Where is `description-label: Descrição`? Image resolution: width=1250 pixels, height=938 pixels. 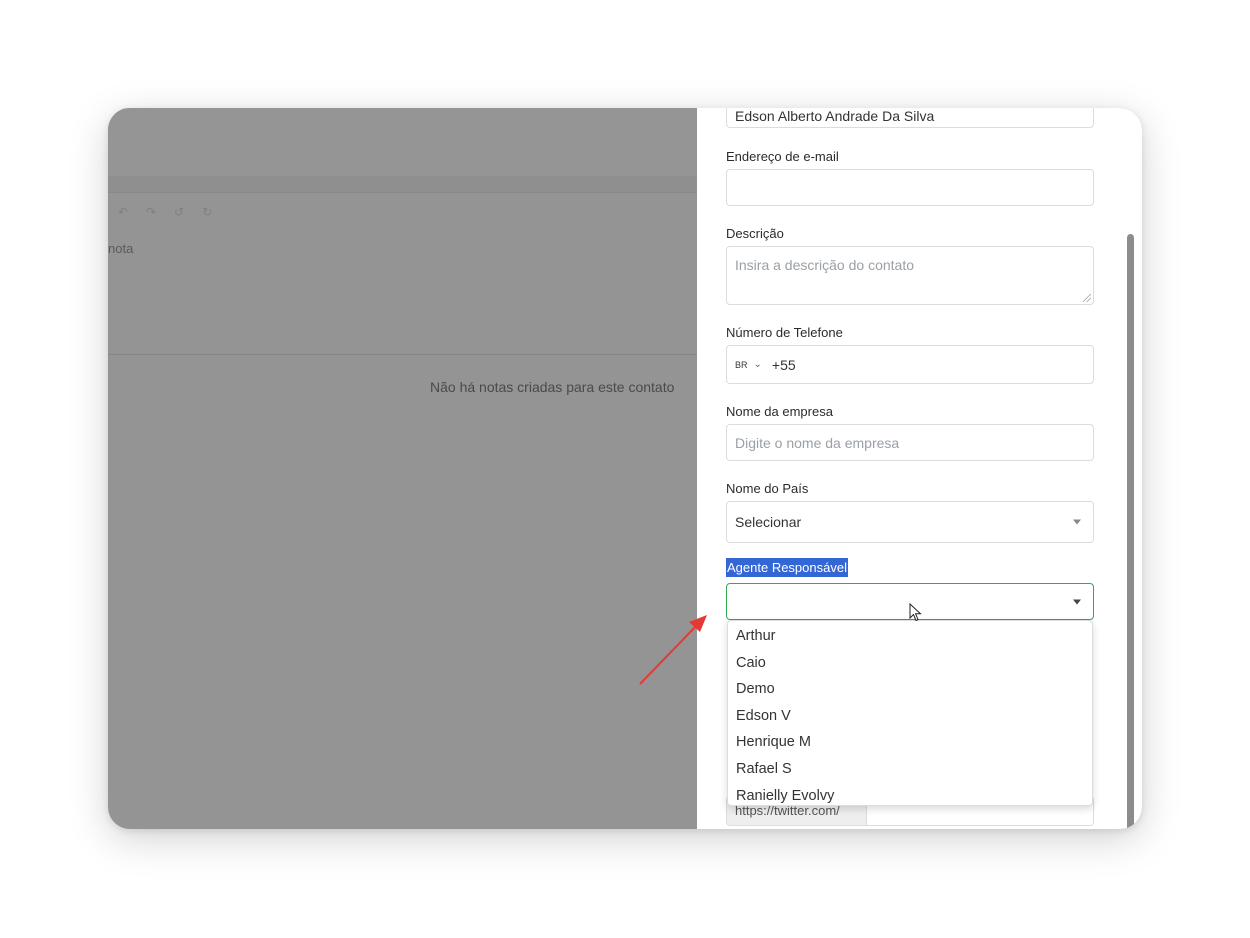
description-label: Descrição is located at coordinates (755, 233).